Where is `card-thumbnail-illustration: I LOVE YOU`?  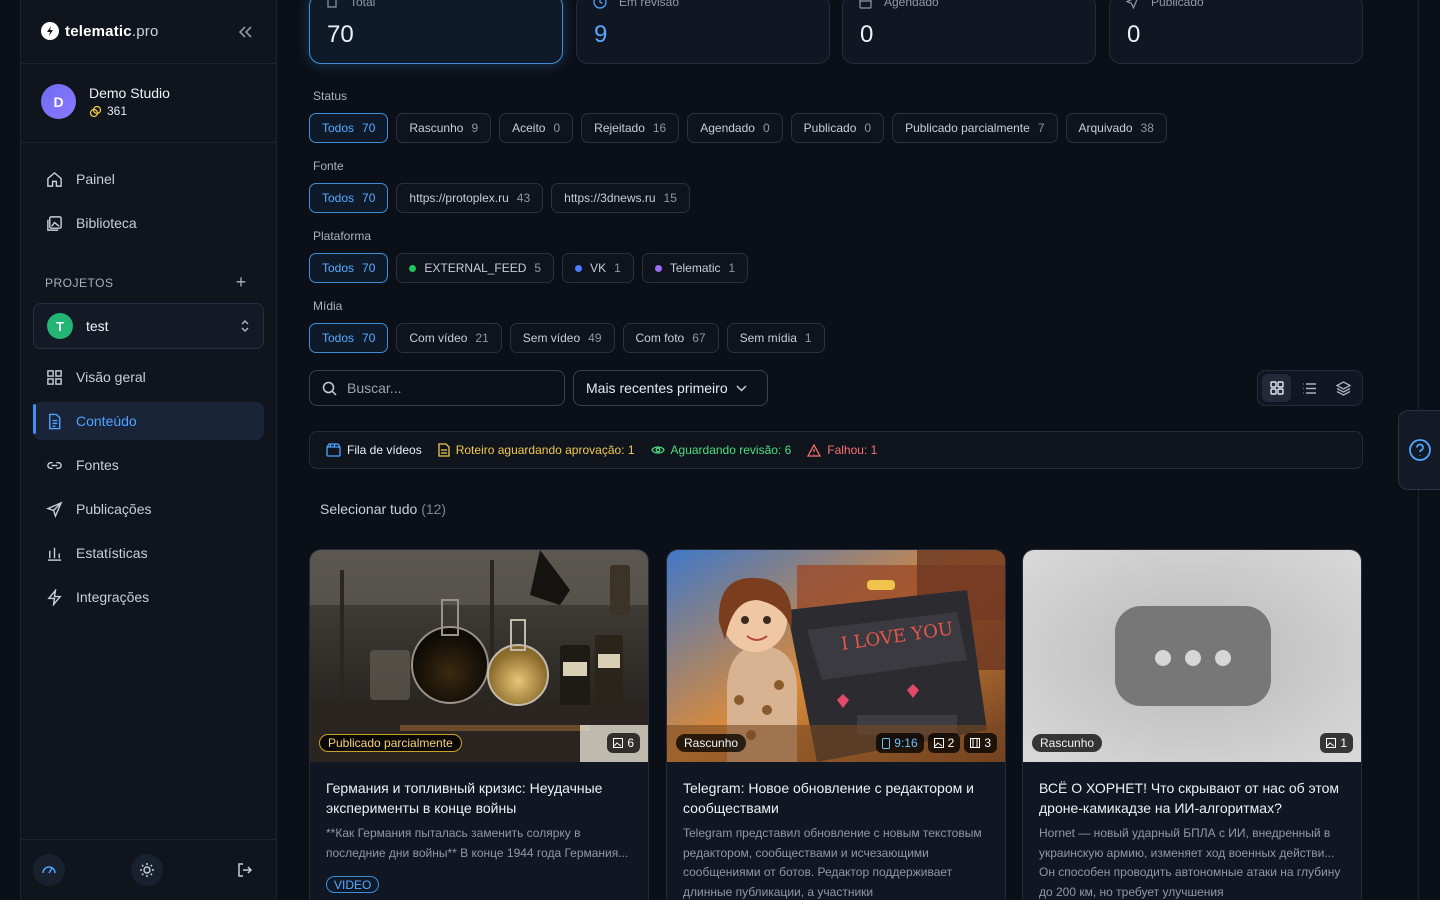 card-thumbnail-illustration: I LOVE YOU is located at coordinates (836, 656).